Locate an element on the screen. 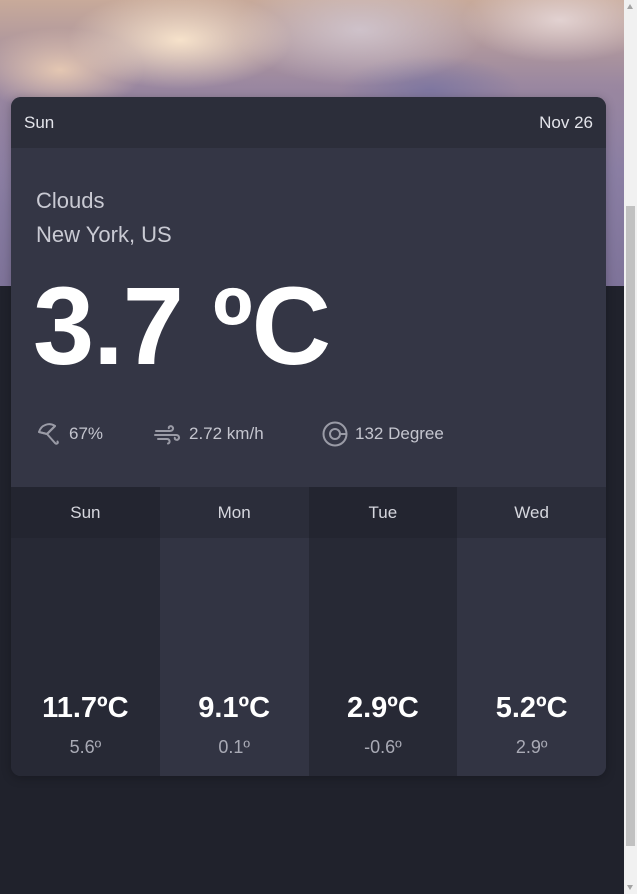  forecast-day: Wed 5.2ºC 2.9º is located at coordinates (531, 631).